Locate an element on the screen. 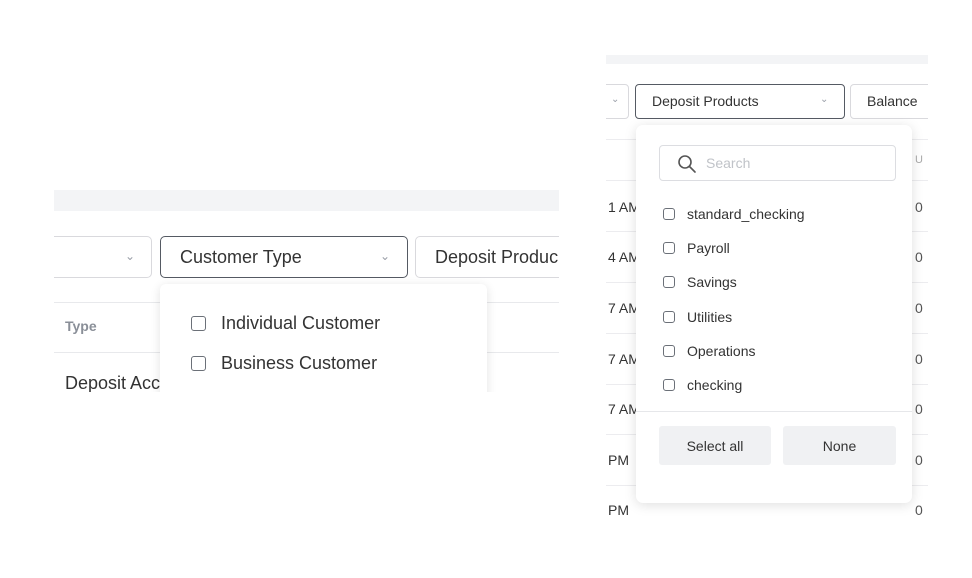 This screenshot has width=972, height=578. search-icon is located at coordinates (687, 164).